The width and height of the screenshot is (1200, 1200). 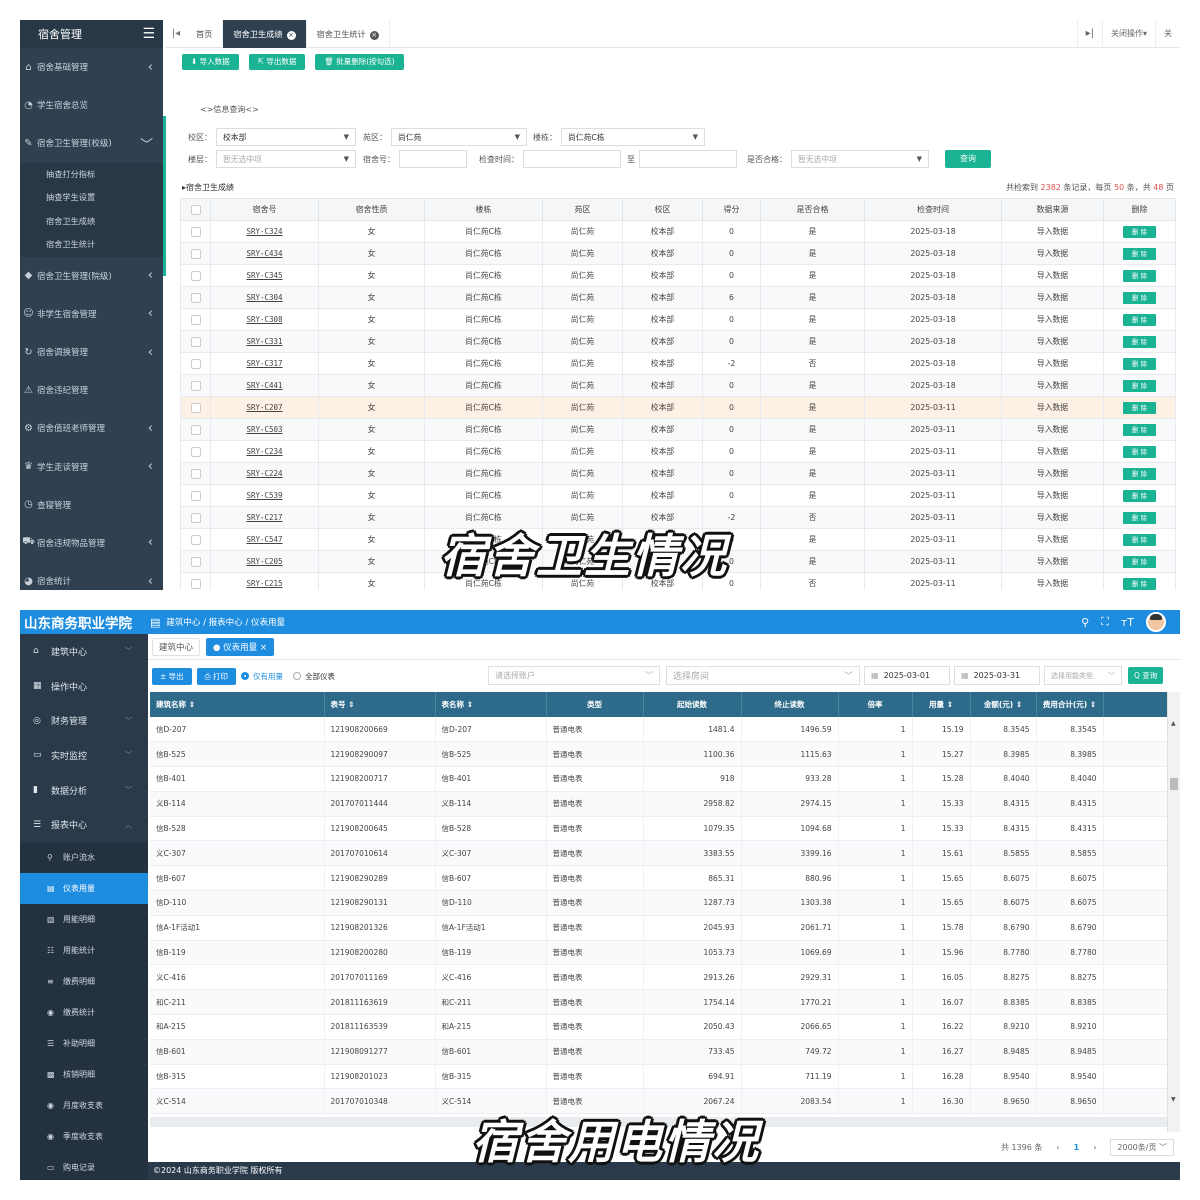 What do you see at coordinates (91, 276) in the screenshot?
I see `sidebar-item: ◆ 宿舍卫生管理(院级) ‹` at bounding box center [91, 276].